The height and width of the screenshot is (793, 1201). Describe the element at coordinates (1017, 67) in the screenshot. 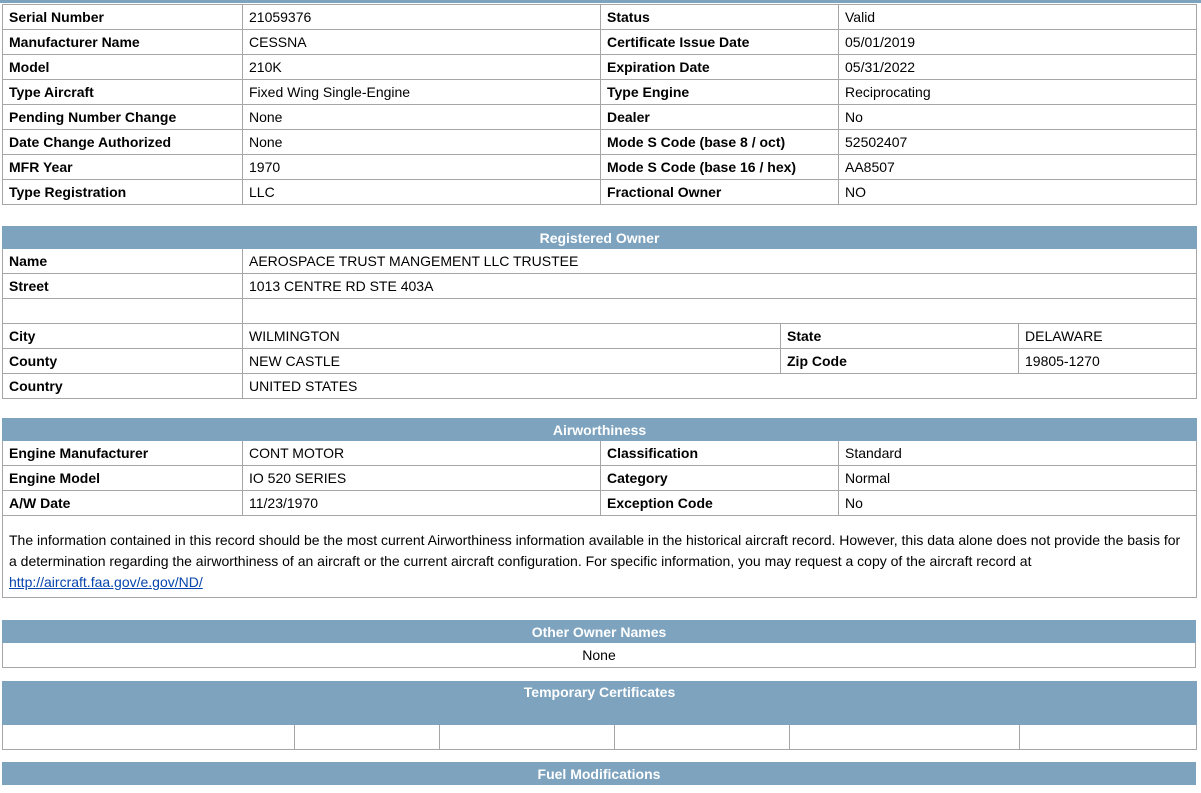

I see `aircraft-value-right: 05/31/2022` at that location.